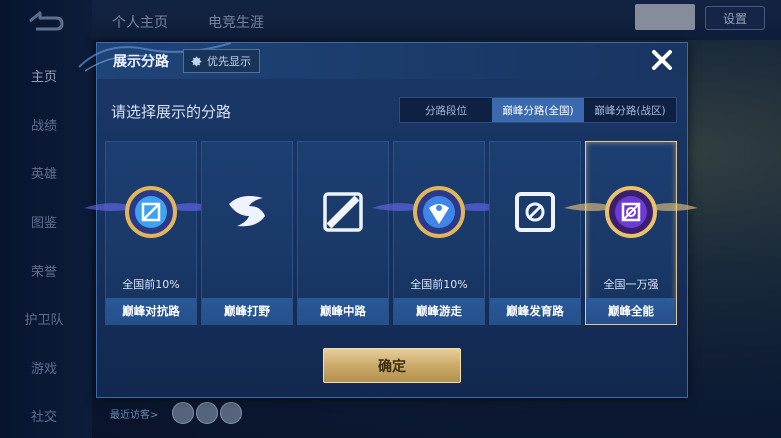 The height and width of the screenshot is (438, 781). Describe the element at coordinates (141, 62) in the screenshot. I see `dialog-title: 展示分路` at that location.